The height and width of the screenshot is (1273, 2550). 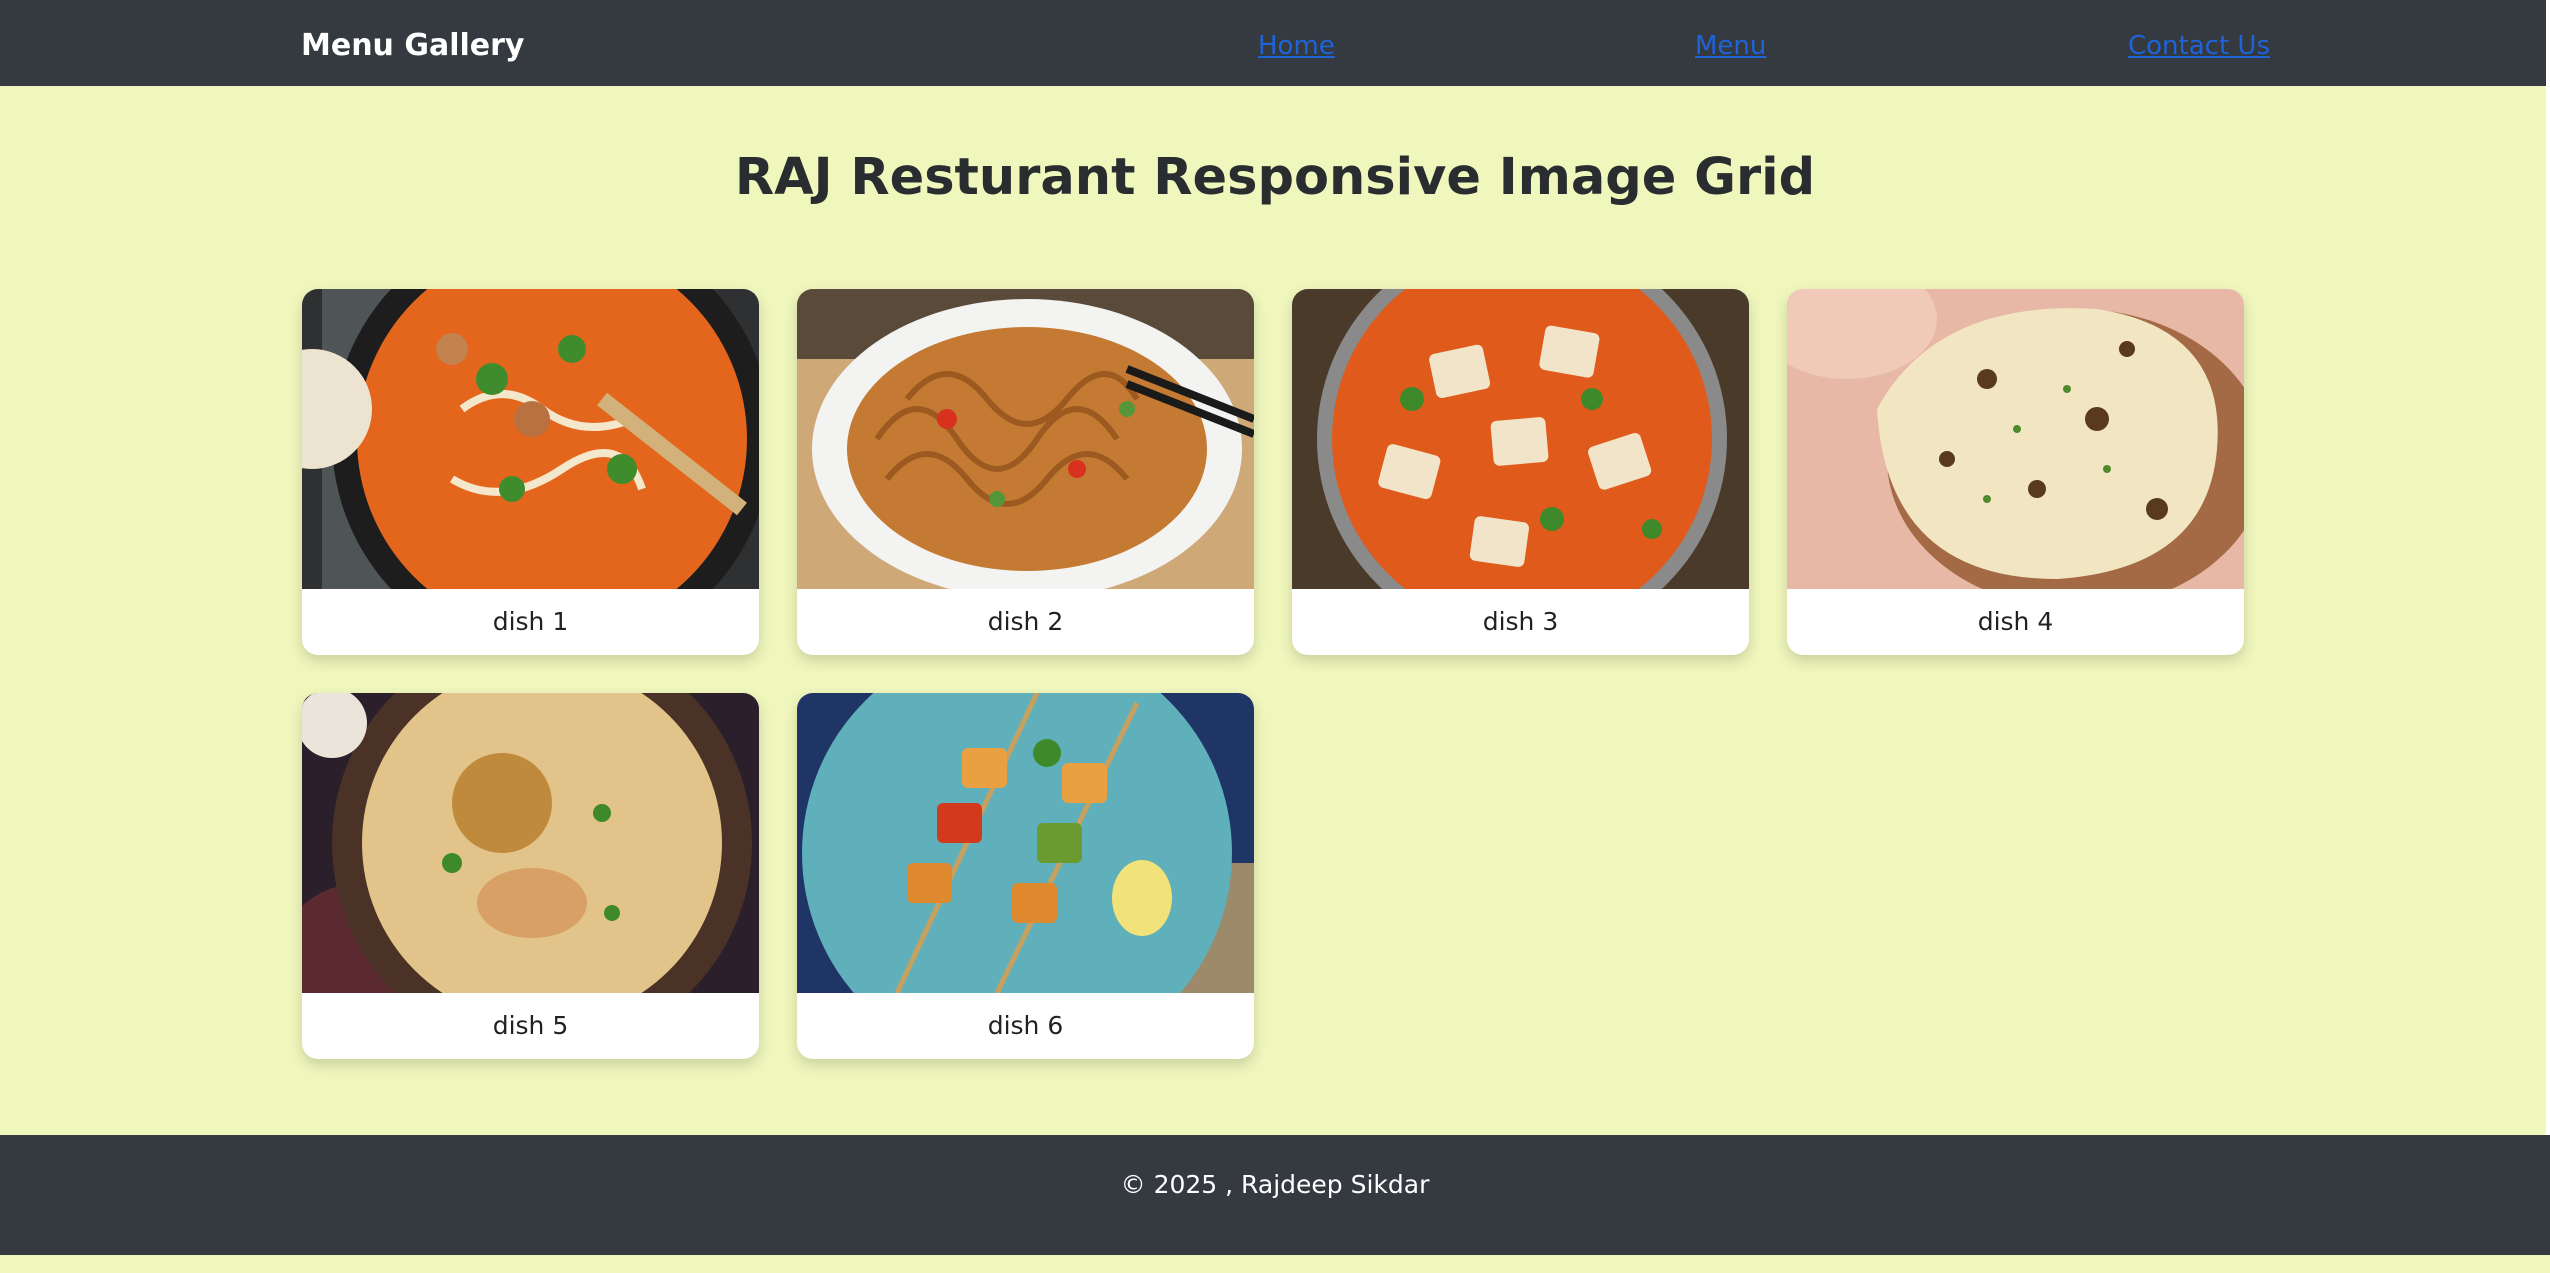 I want to click on dish-card-1: dish 1, so click(x=530, y=472).